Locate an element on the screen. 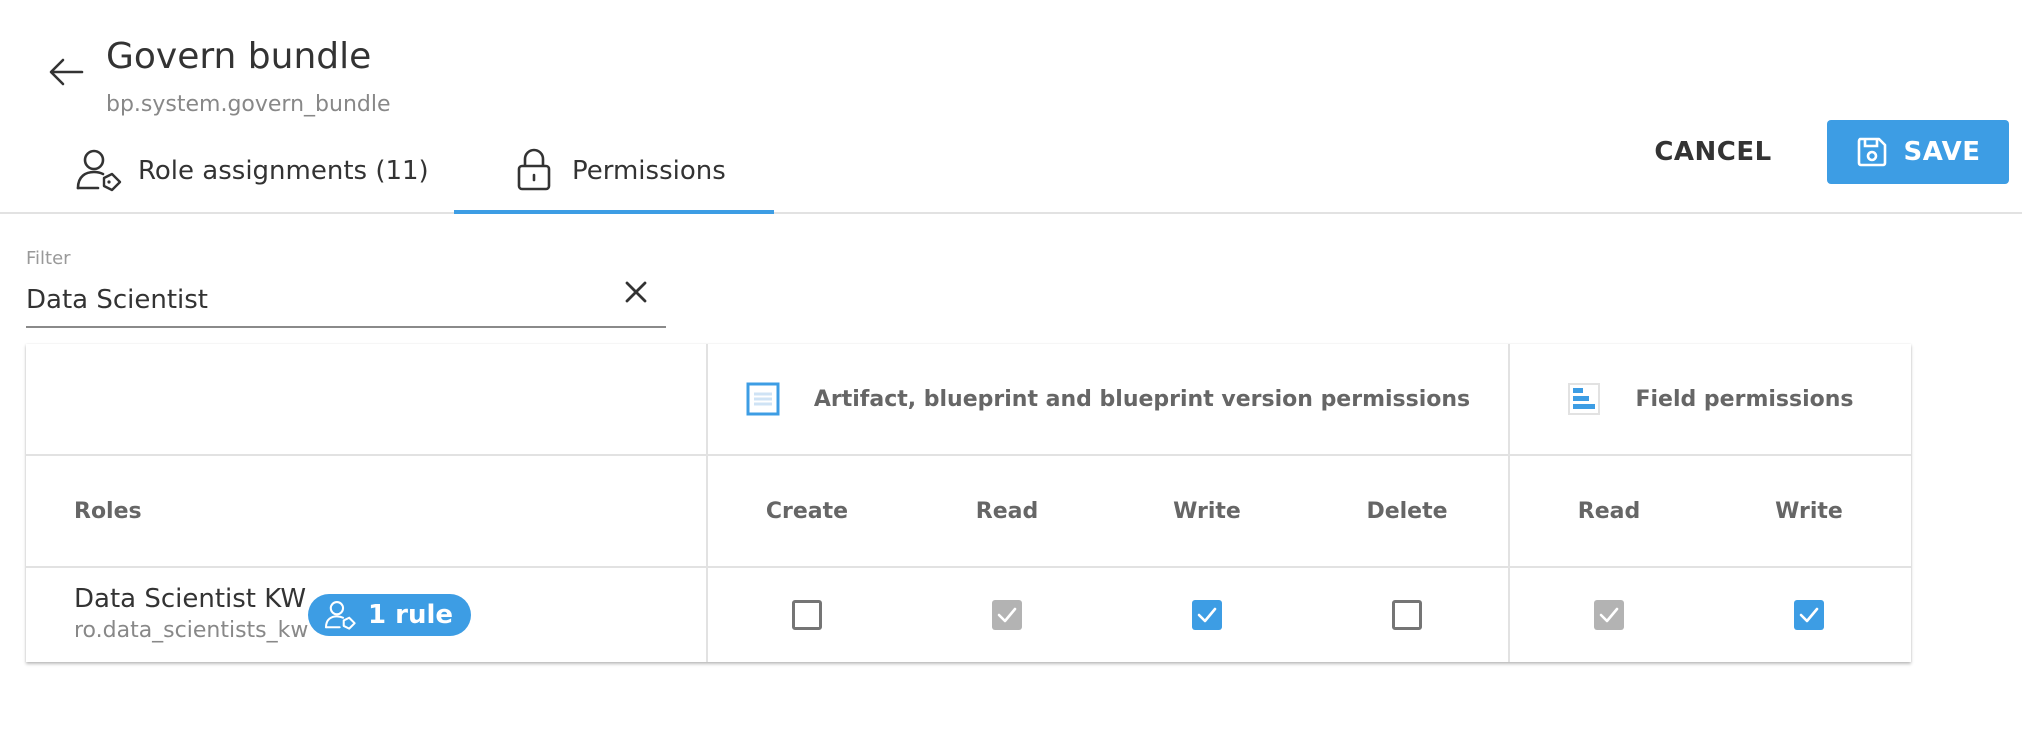 The height and width of the screenshot is (734, 2022). tab-bar: Role assignments (11) Permissions is located at coordinates (387, 172).